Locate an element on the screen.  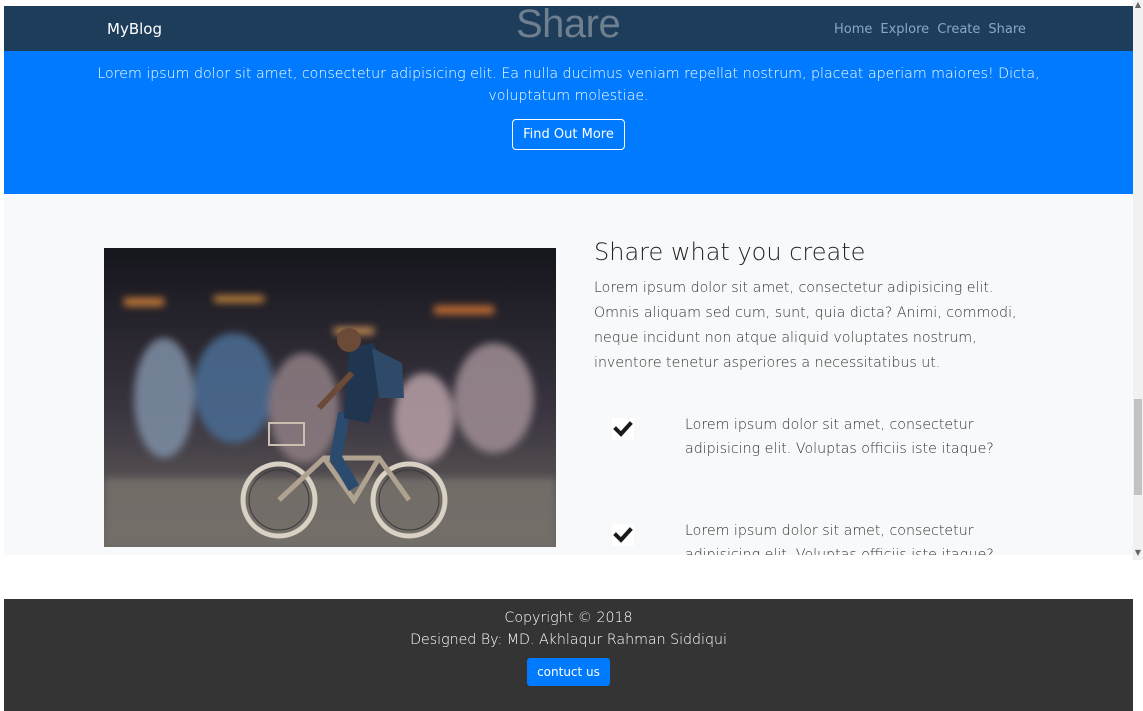
navbar: MyBlog Share Home Explore Create Share is located at coordinates (568, 26).